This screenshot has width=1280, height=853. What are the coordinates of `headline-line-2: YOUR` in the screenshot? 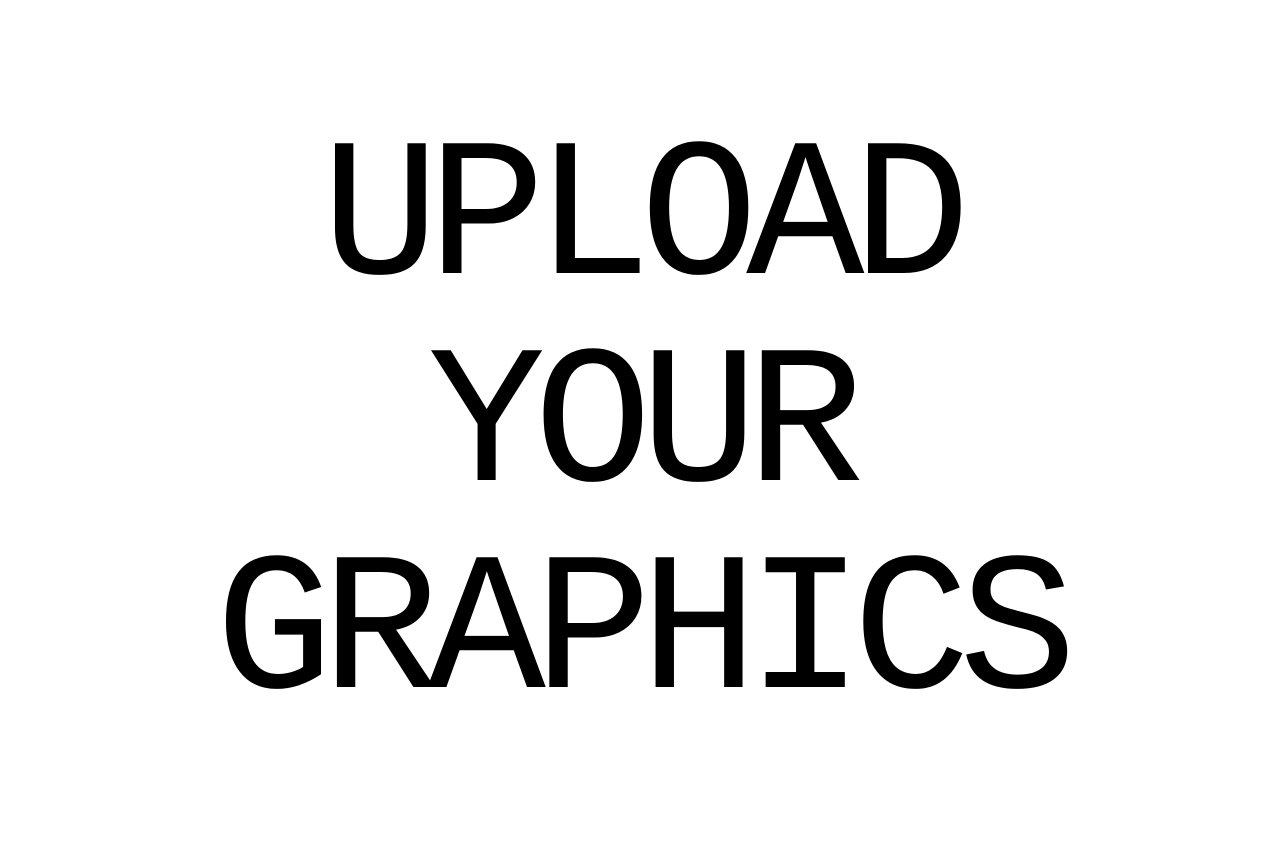 It's located at (646, 428).